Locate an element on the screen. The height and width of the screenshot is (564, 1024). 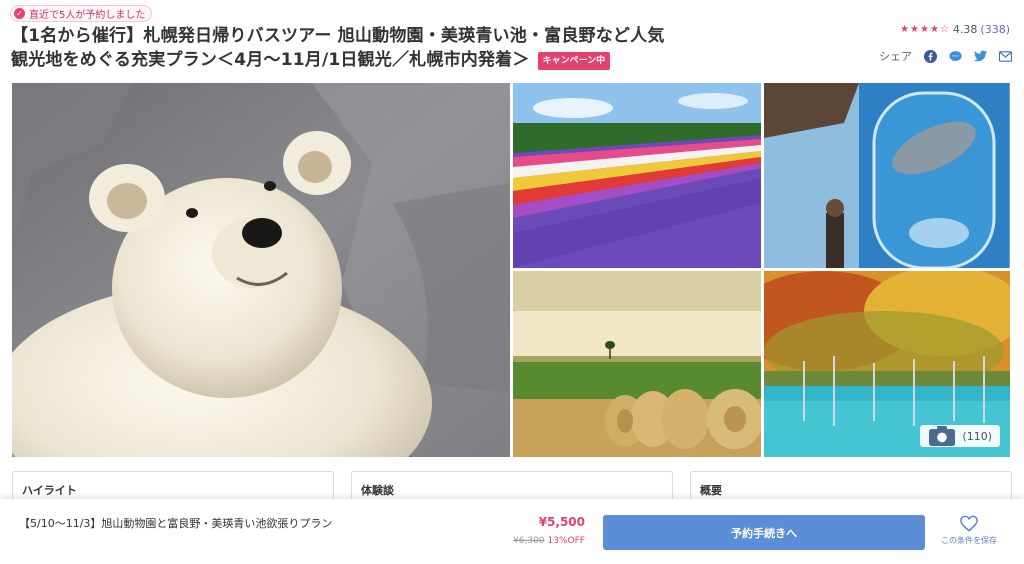
rating: ★★★★☆ 4.38 (338) is located at coordinates (955, 29).